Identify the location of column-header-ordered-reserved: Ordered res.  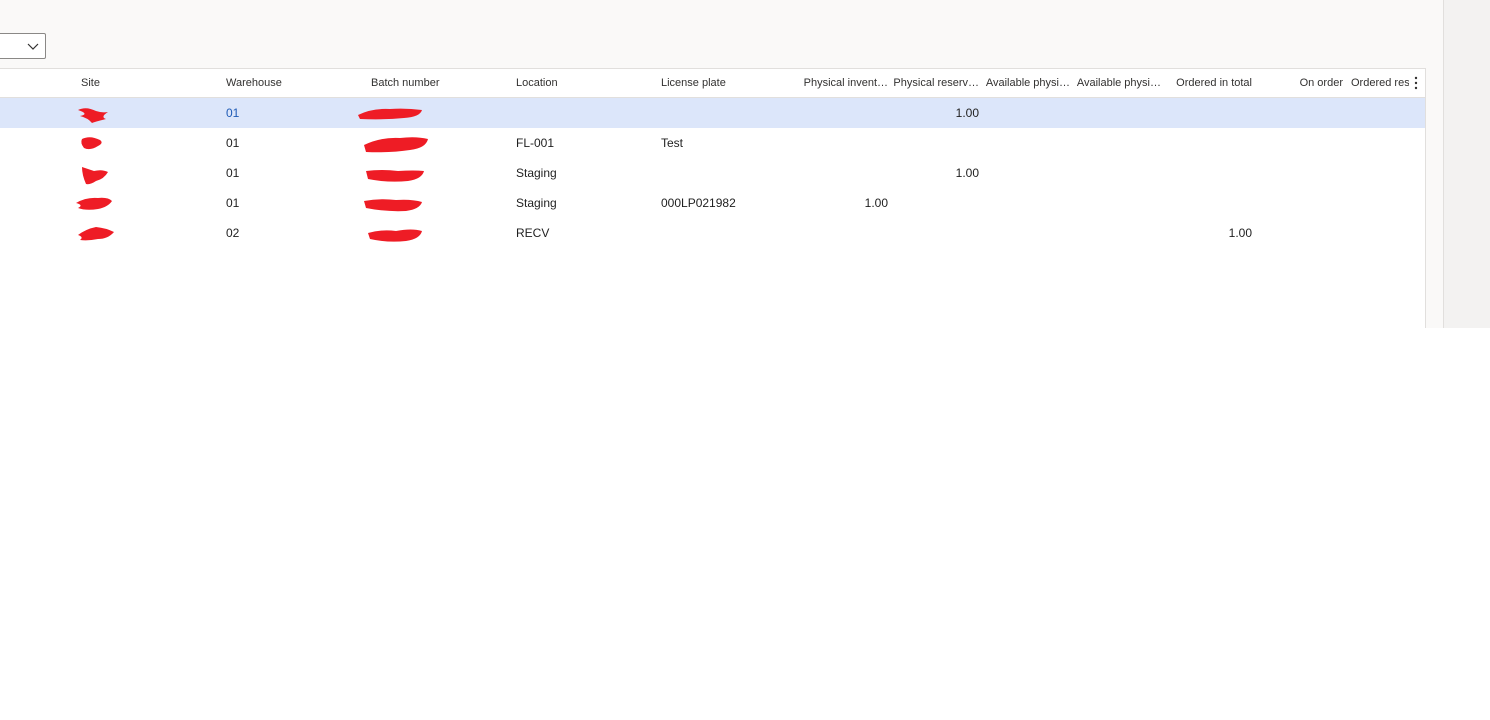
(1380, 83).